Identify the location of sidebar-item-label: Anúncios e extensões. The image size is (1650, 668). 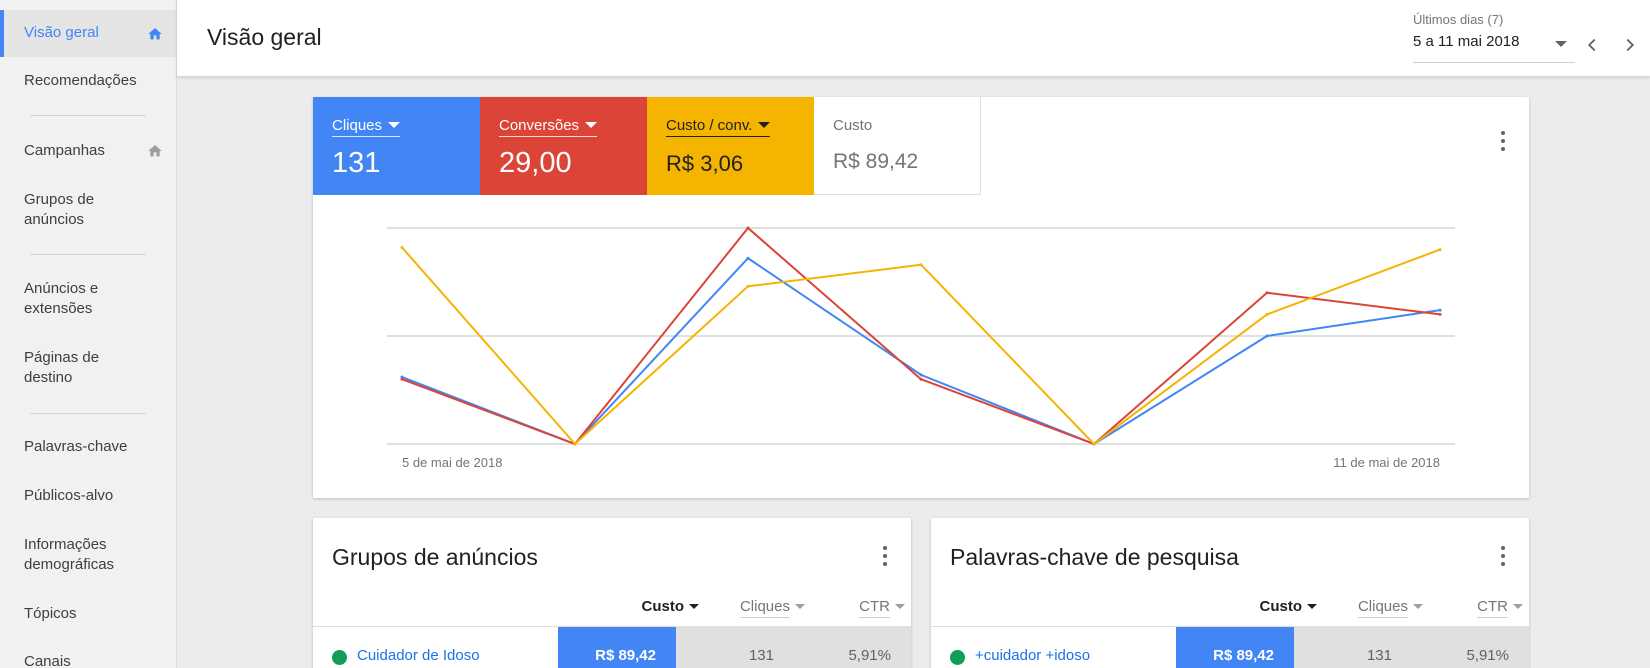
(61, 298).